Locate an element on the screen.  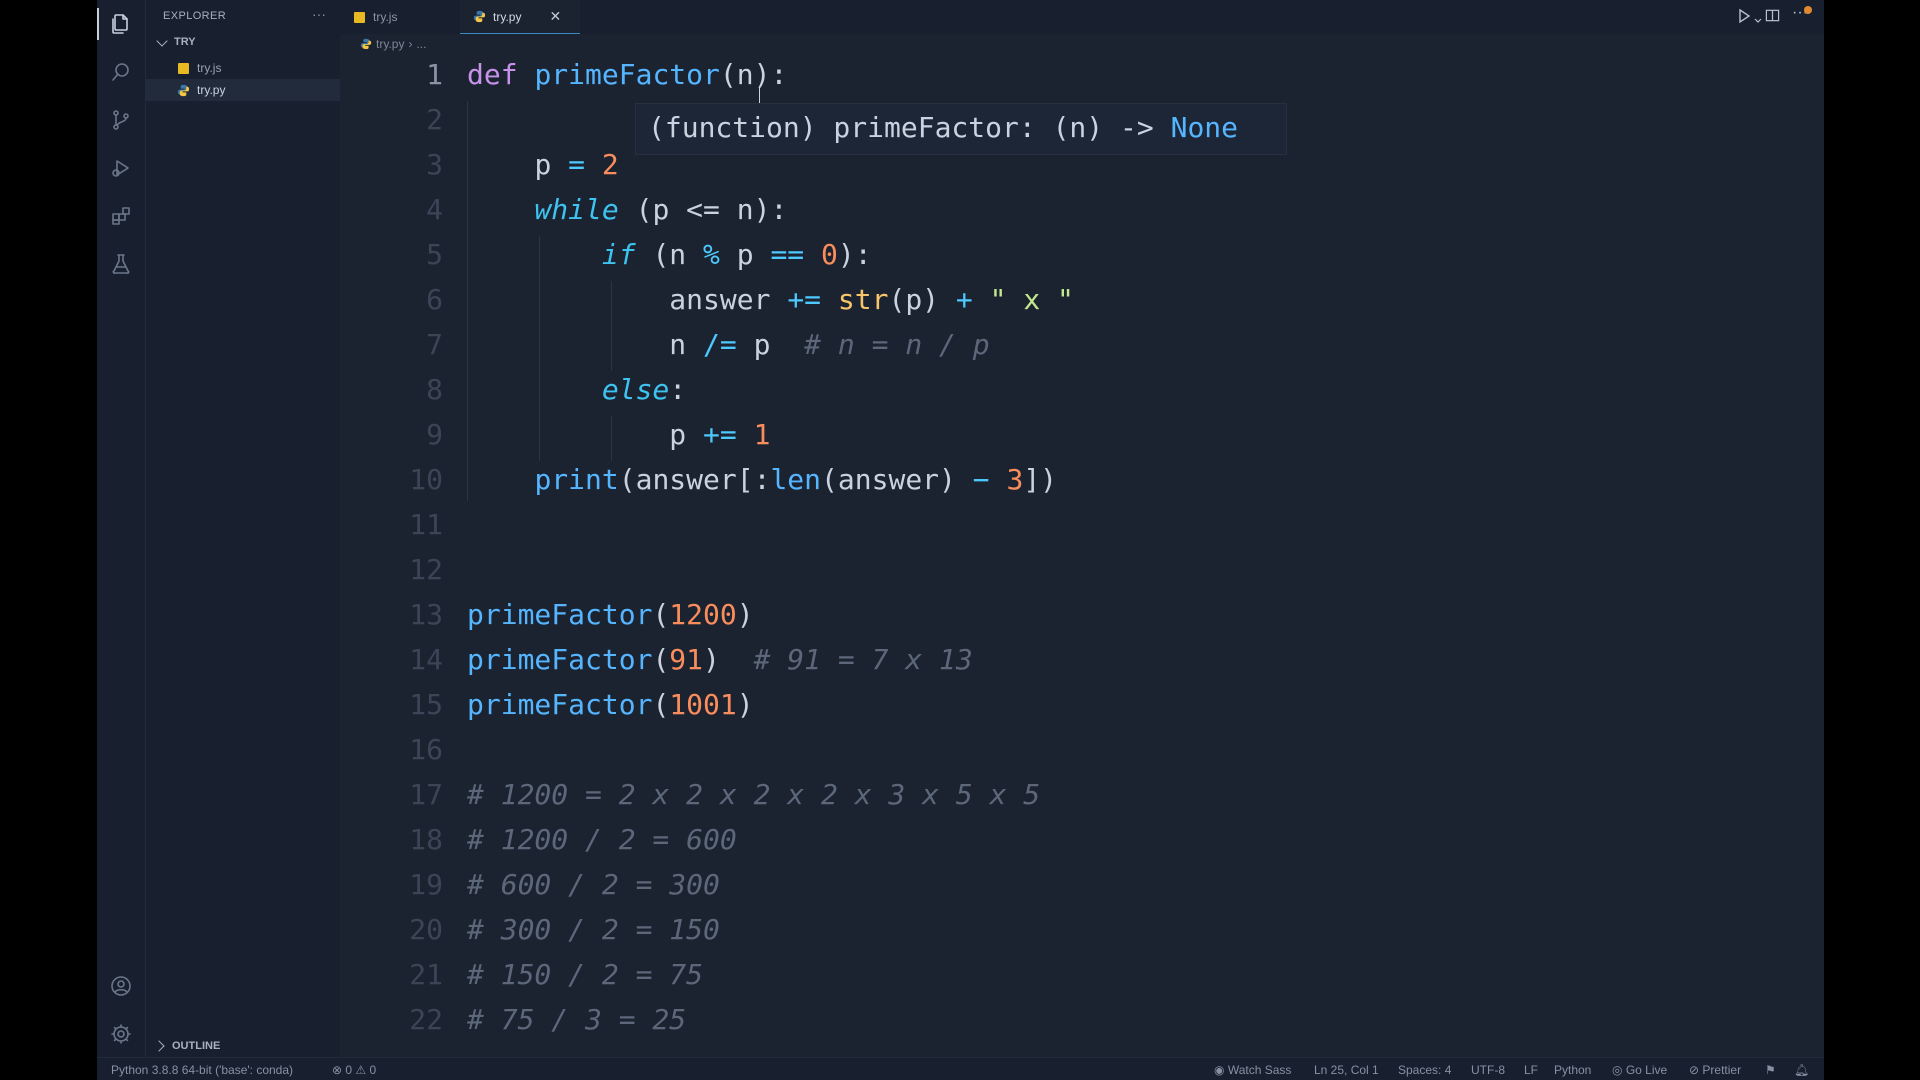
explorer-icon is located at coordinates (121, 24).